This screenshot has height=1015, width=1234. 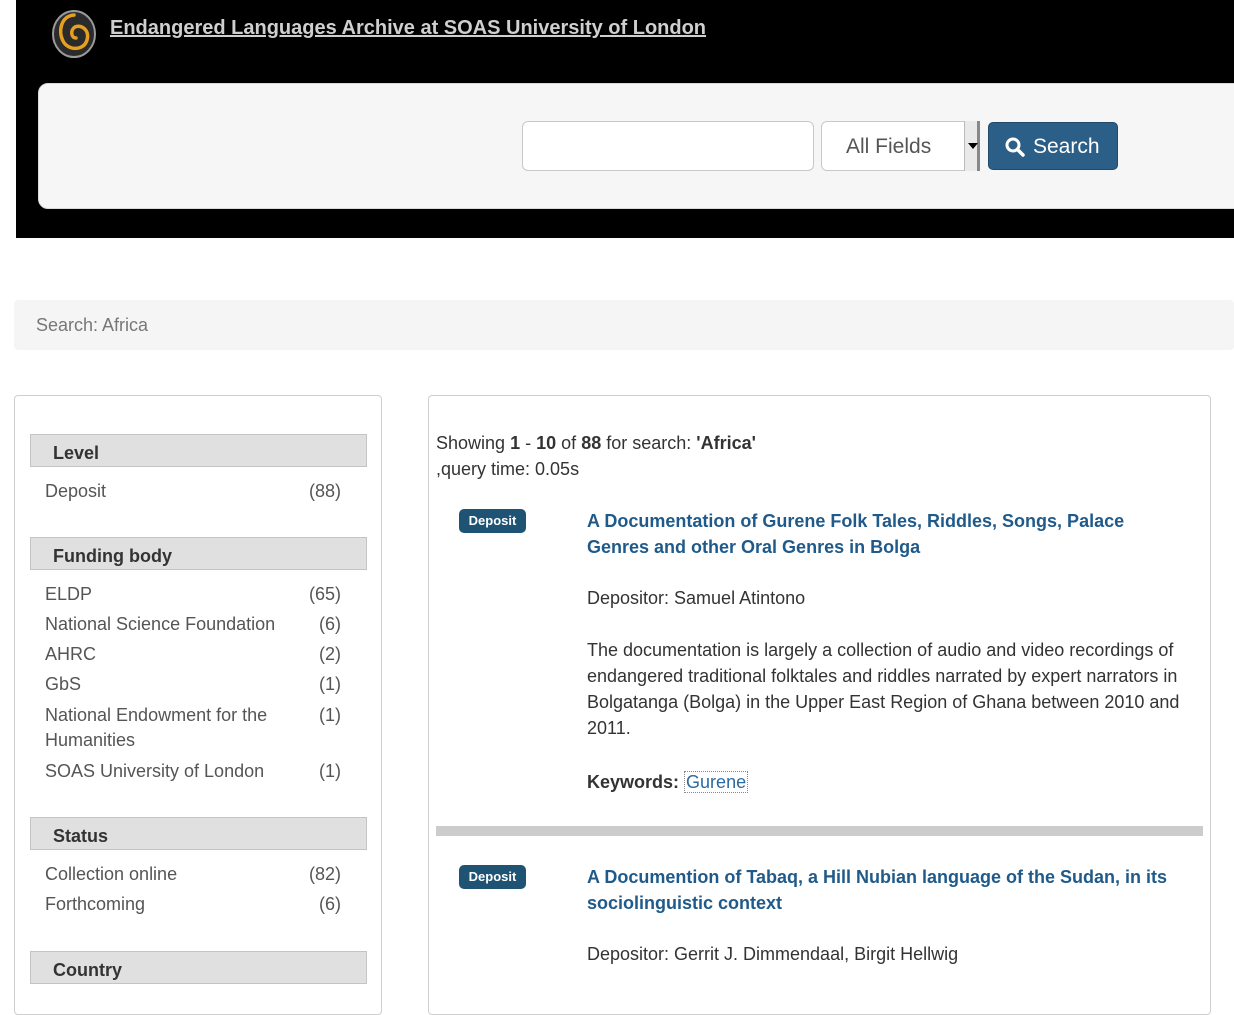 I want to click on search-field-select: All Fields, so click(x=900, y=146).